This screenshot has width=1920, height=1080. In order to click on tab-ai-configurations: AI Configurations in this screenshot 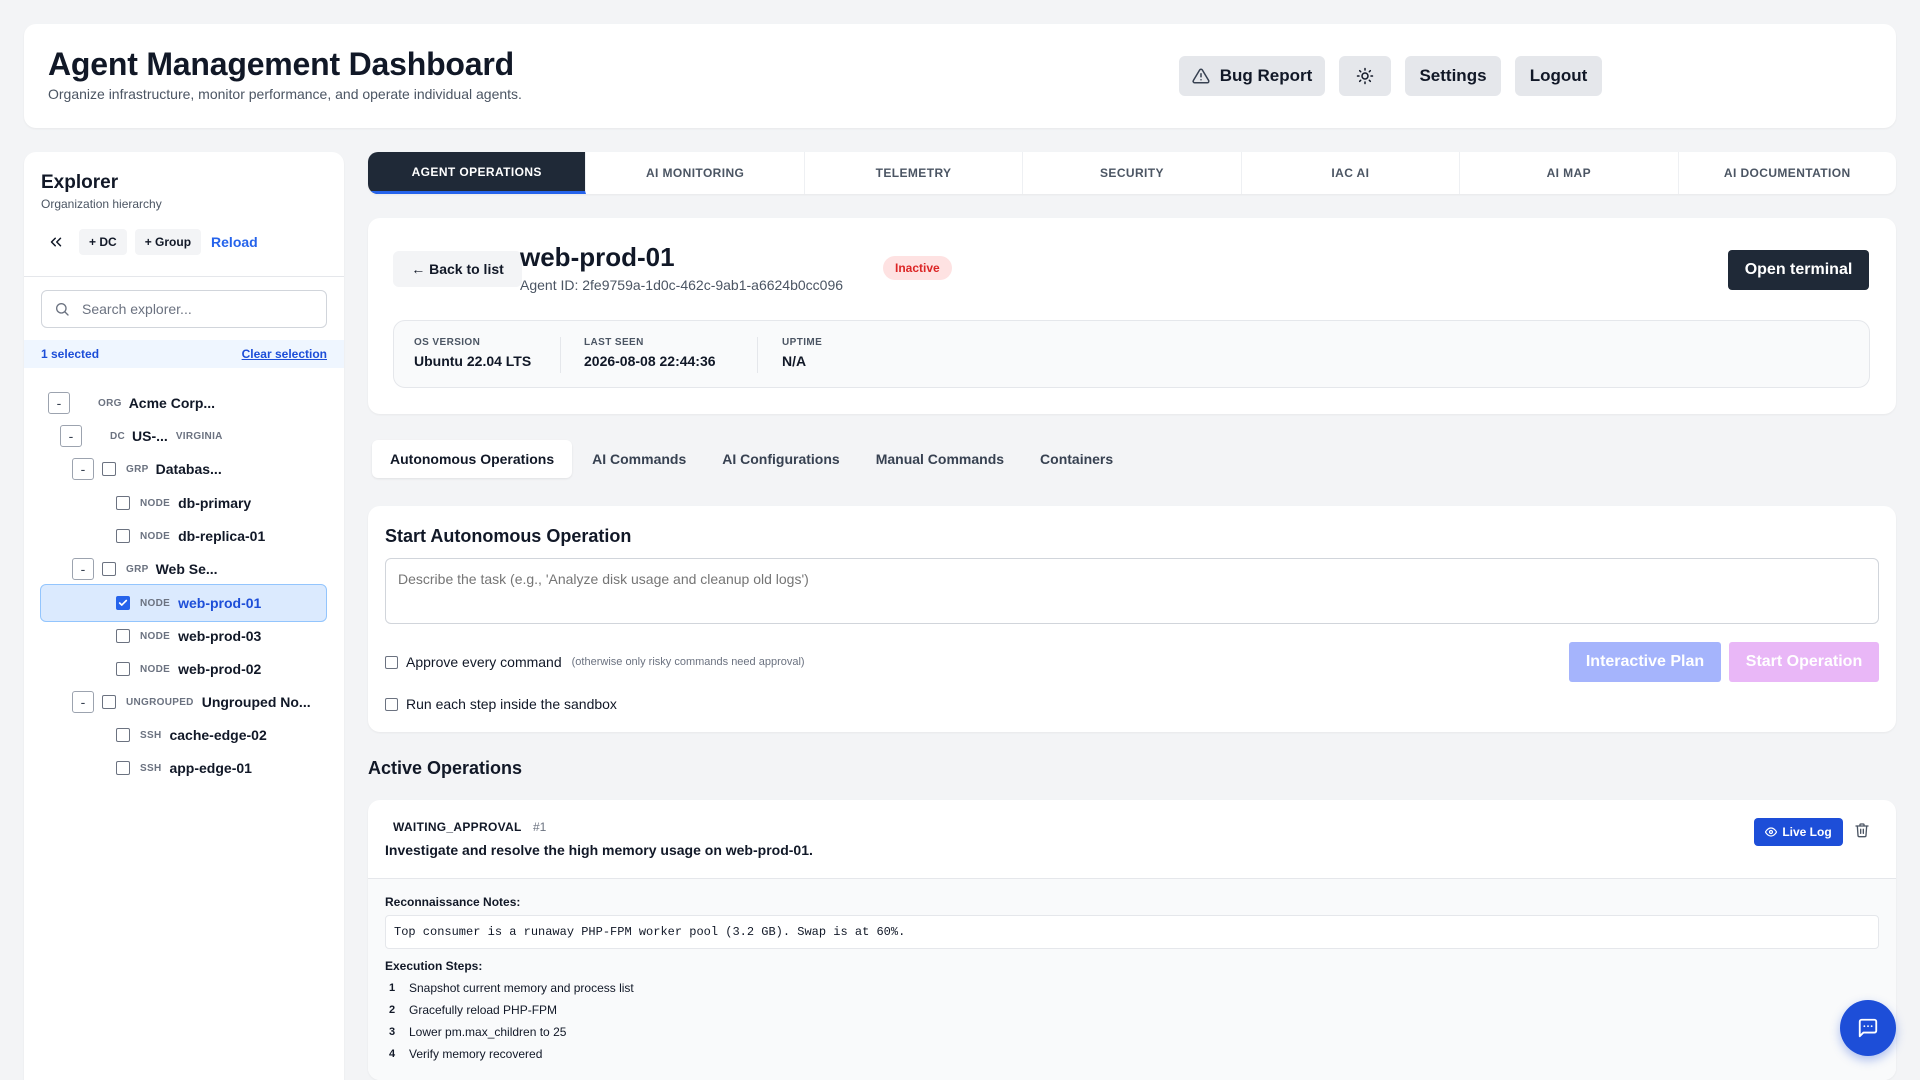, I will do `click(780, 459)`.